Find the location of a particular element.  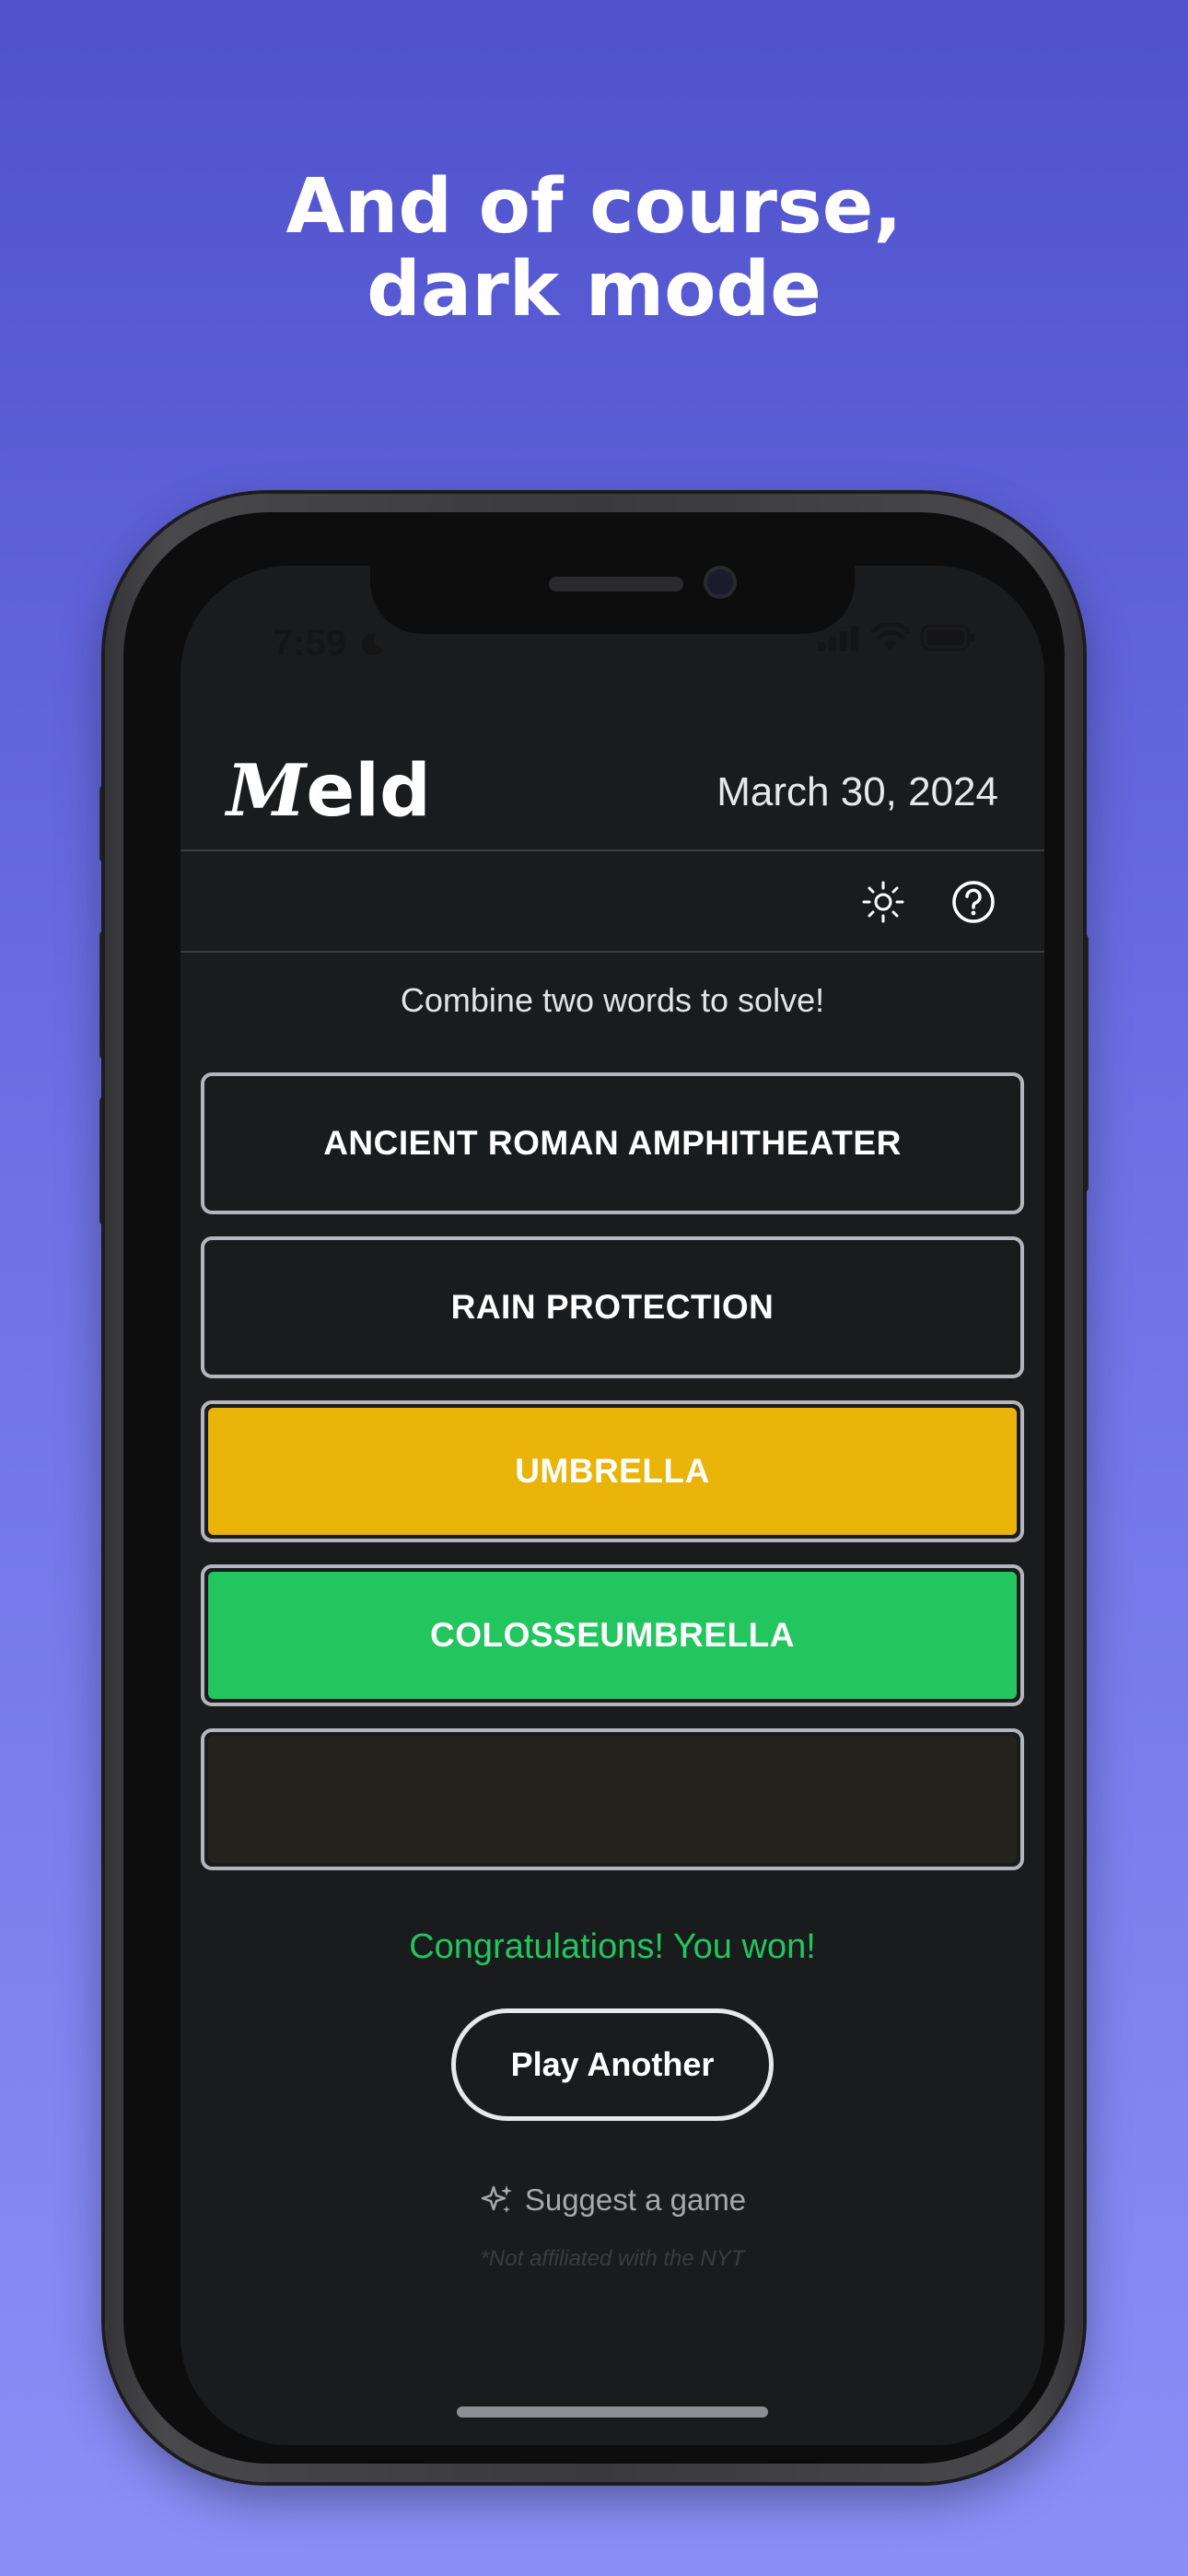

battery-icon is located at coordinates (948, 637).